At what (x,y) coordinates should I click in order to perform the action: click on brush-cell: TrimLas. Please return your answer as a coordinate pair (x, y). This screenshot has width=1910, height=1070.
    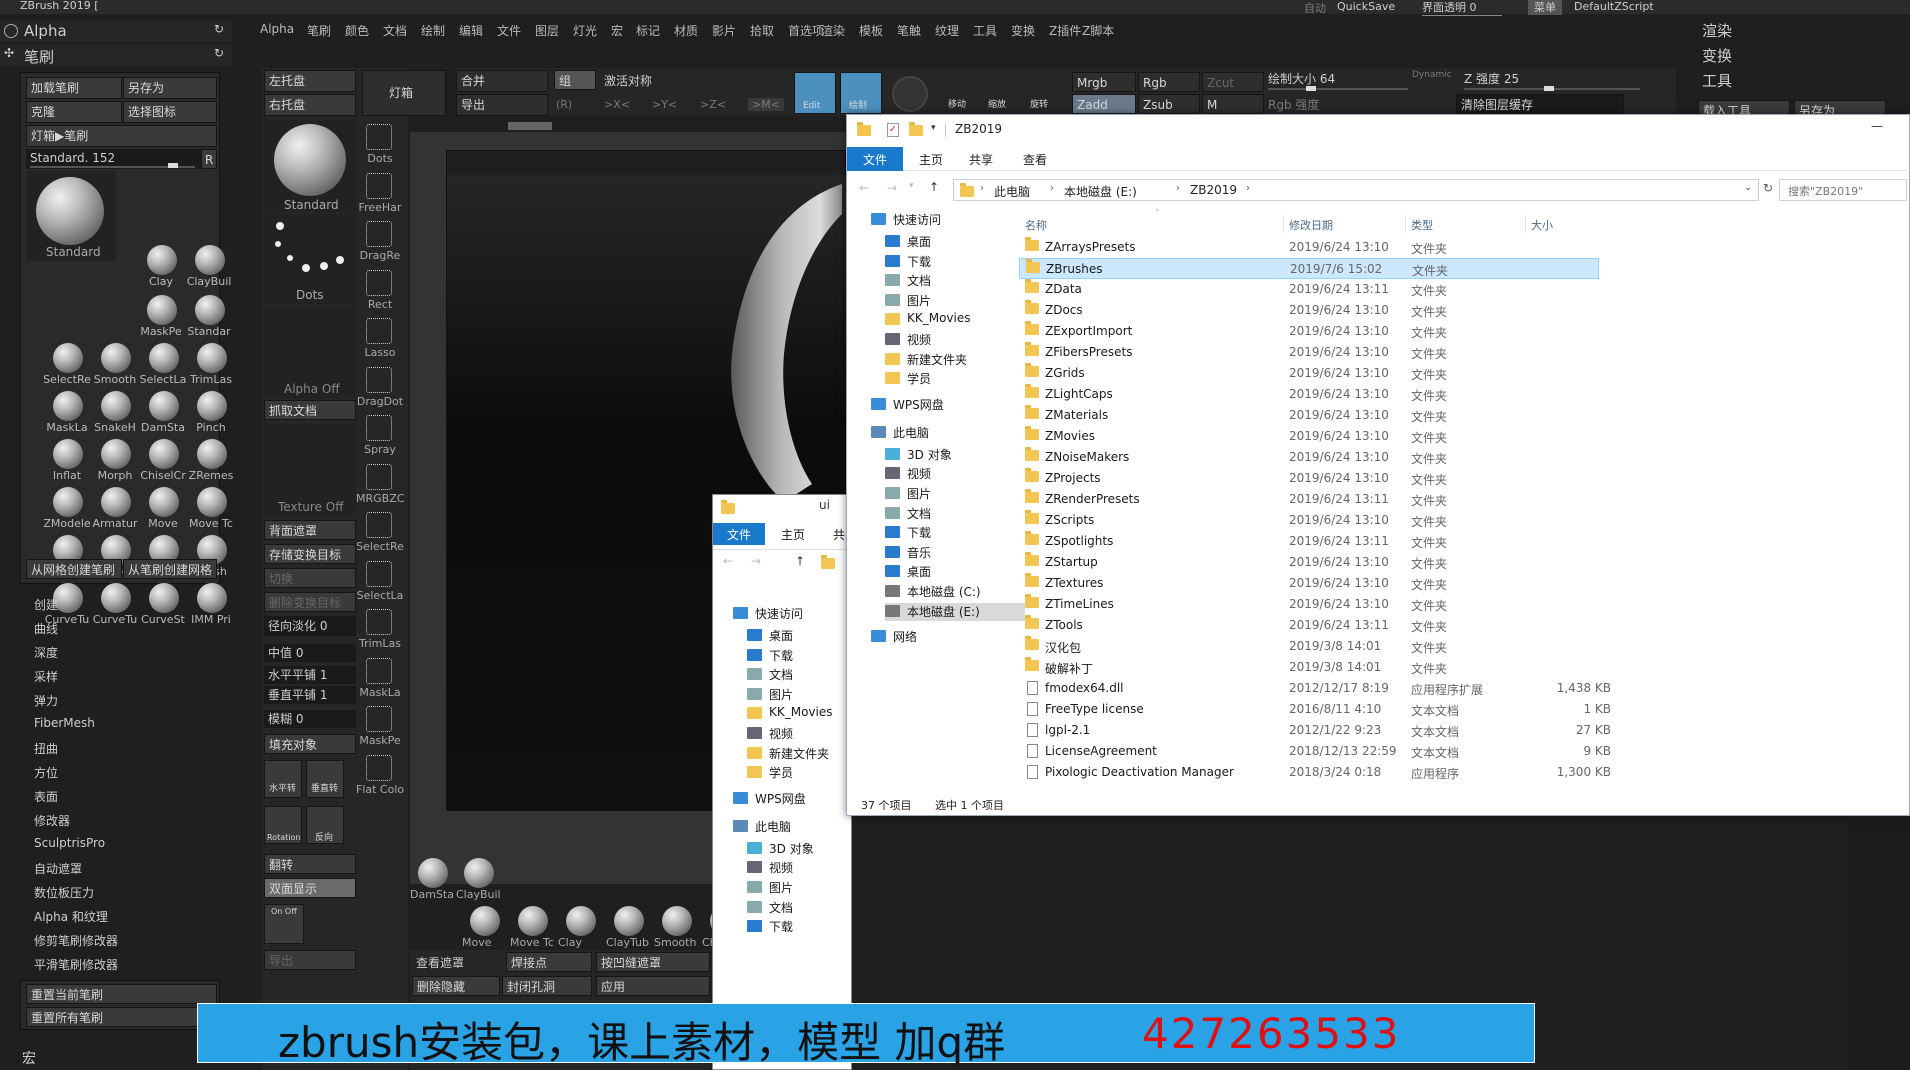
    Looking at the image, I should click on (211, 365).